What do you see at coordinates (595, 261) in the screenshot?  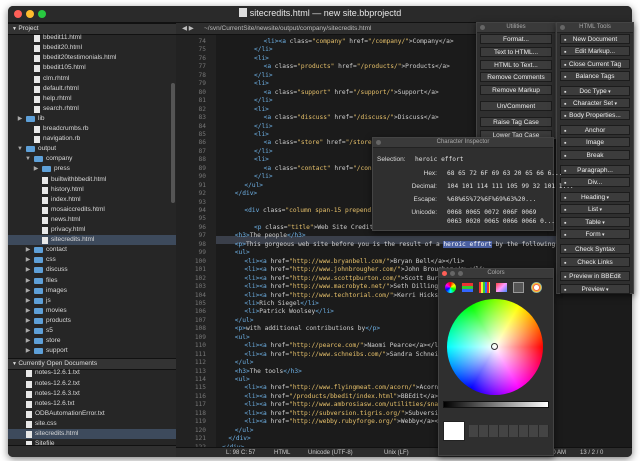 I see `html-tool-button-check-links: ▪ Check Links` at bounding box center [595, 261].